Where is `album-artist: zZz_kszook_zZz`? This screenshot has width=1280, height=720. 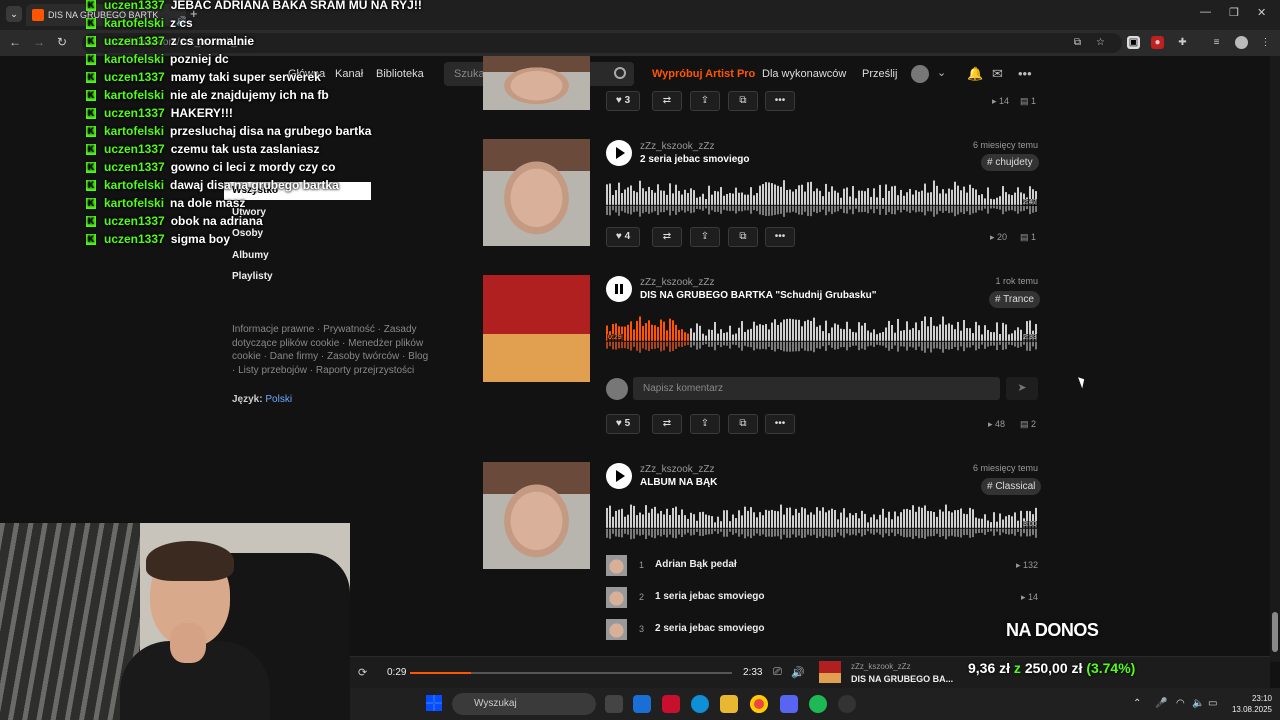
album-artist: zZz_kszook_zZz is located at coordinates (677, 469).